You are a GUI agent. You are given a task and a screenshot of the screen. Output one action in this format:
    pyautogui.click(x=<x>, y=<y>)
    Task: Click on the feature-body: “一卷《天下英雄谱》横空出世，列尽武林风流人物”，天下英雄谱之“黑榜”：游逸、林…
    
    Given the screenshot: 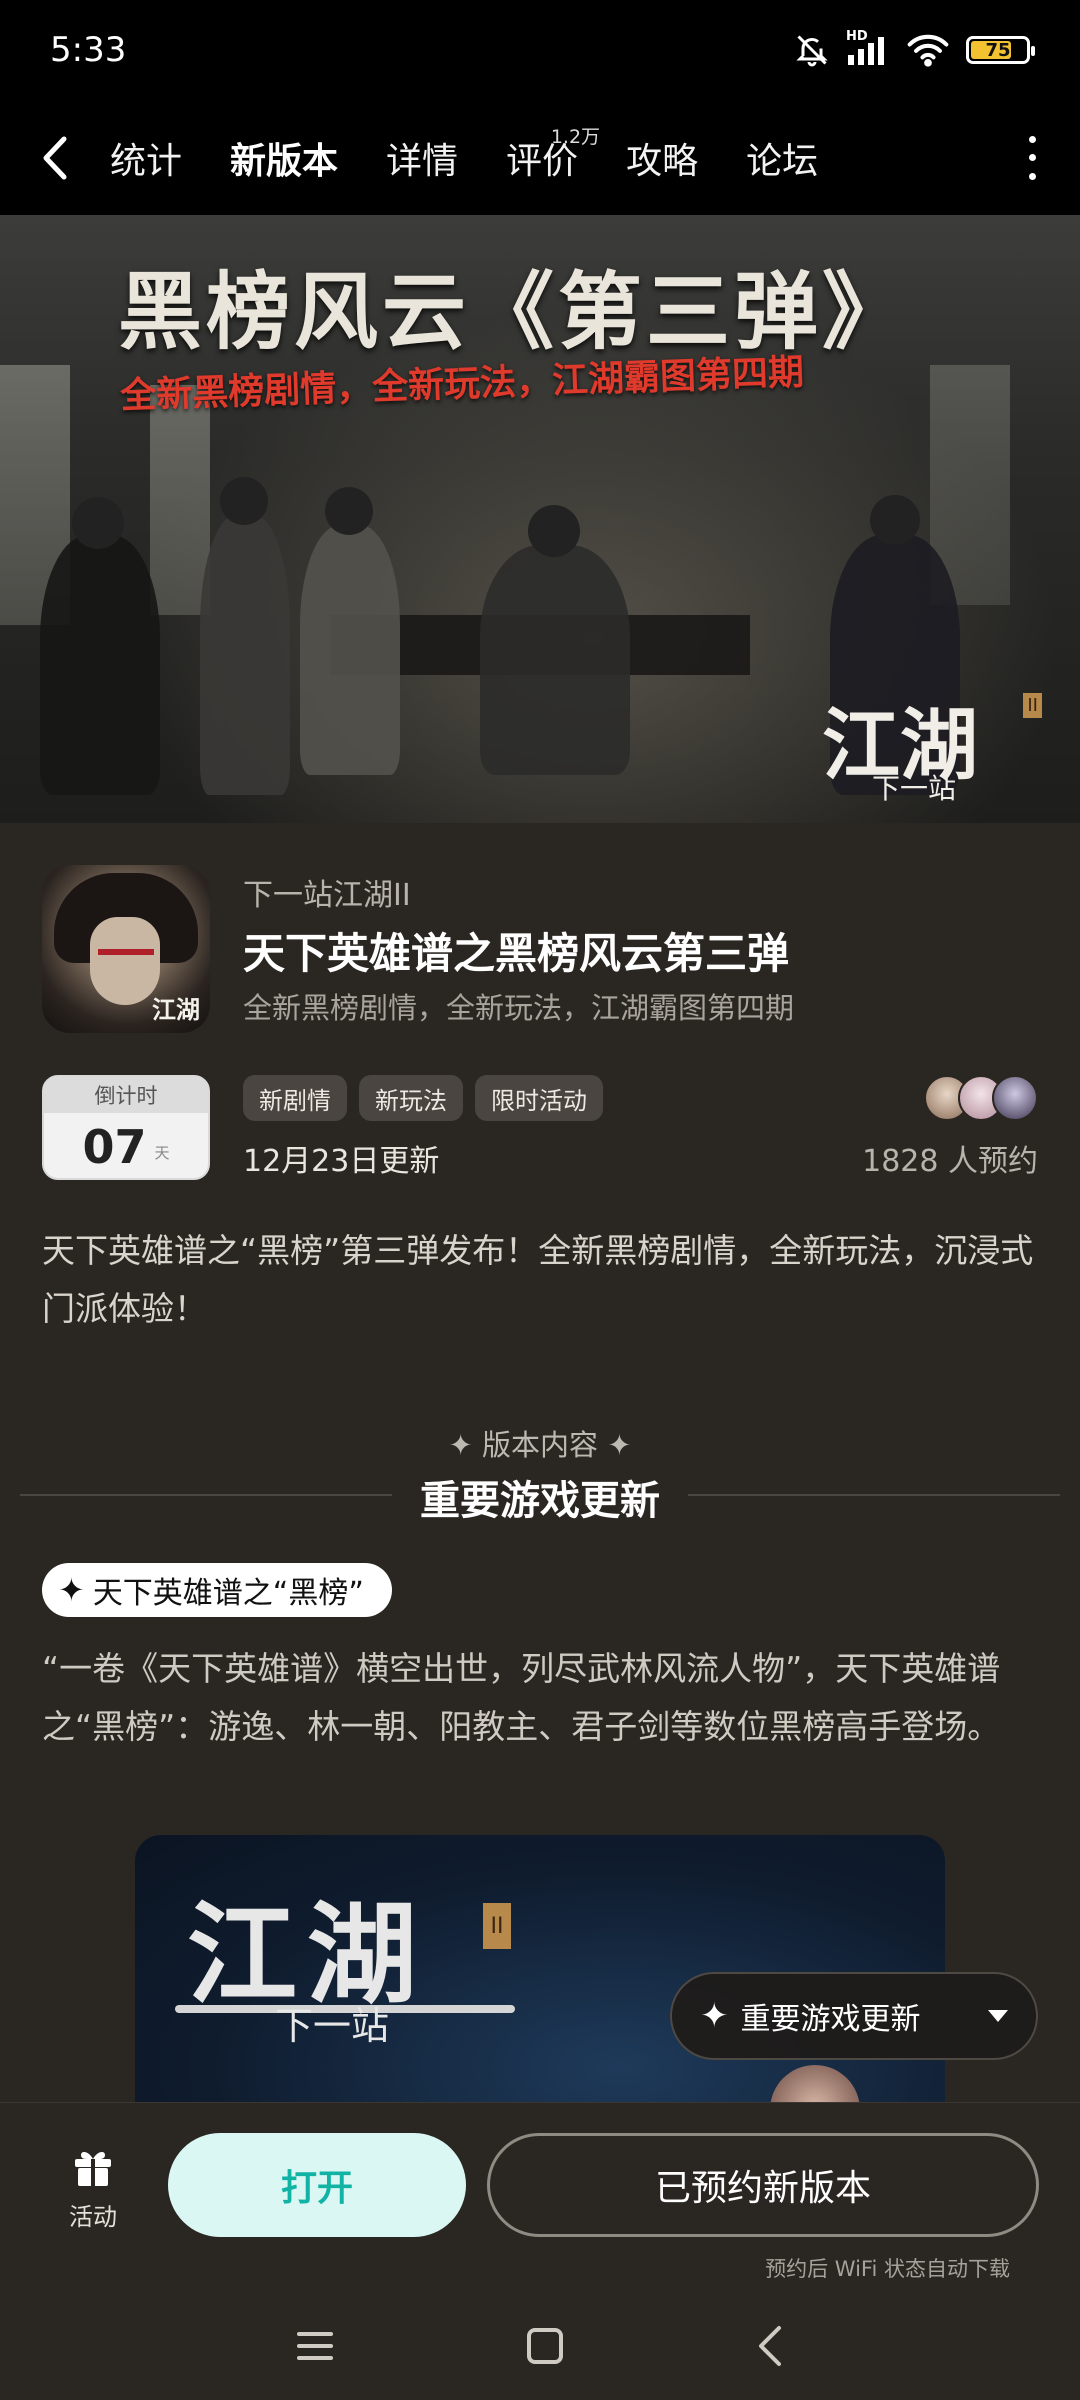 What is the action you would take?
    pyautogui.click(x=521, y=1697)
    